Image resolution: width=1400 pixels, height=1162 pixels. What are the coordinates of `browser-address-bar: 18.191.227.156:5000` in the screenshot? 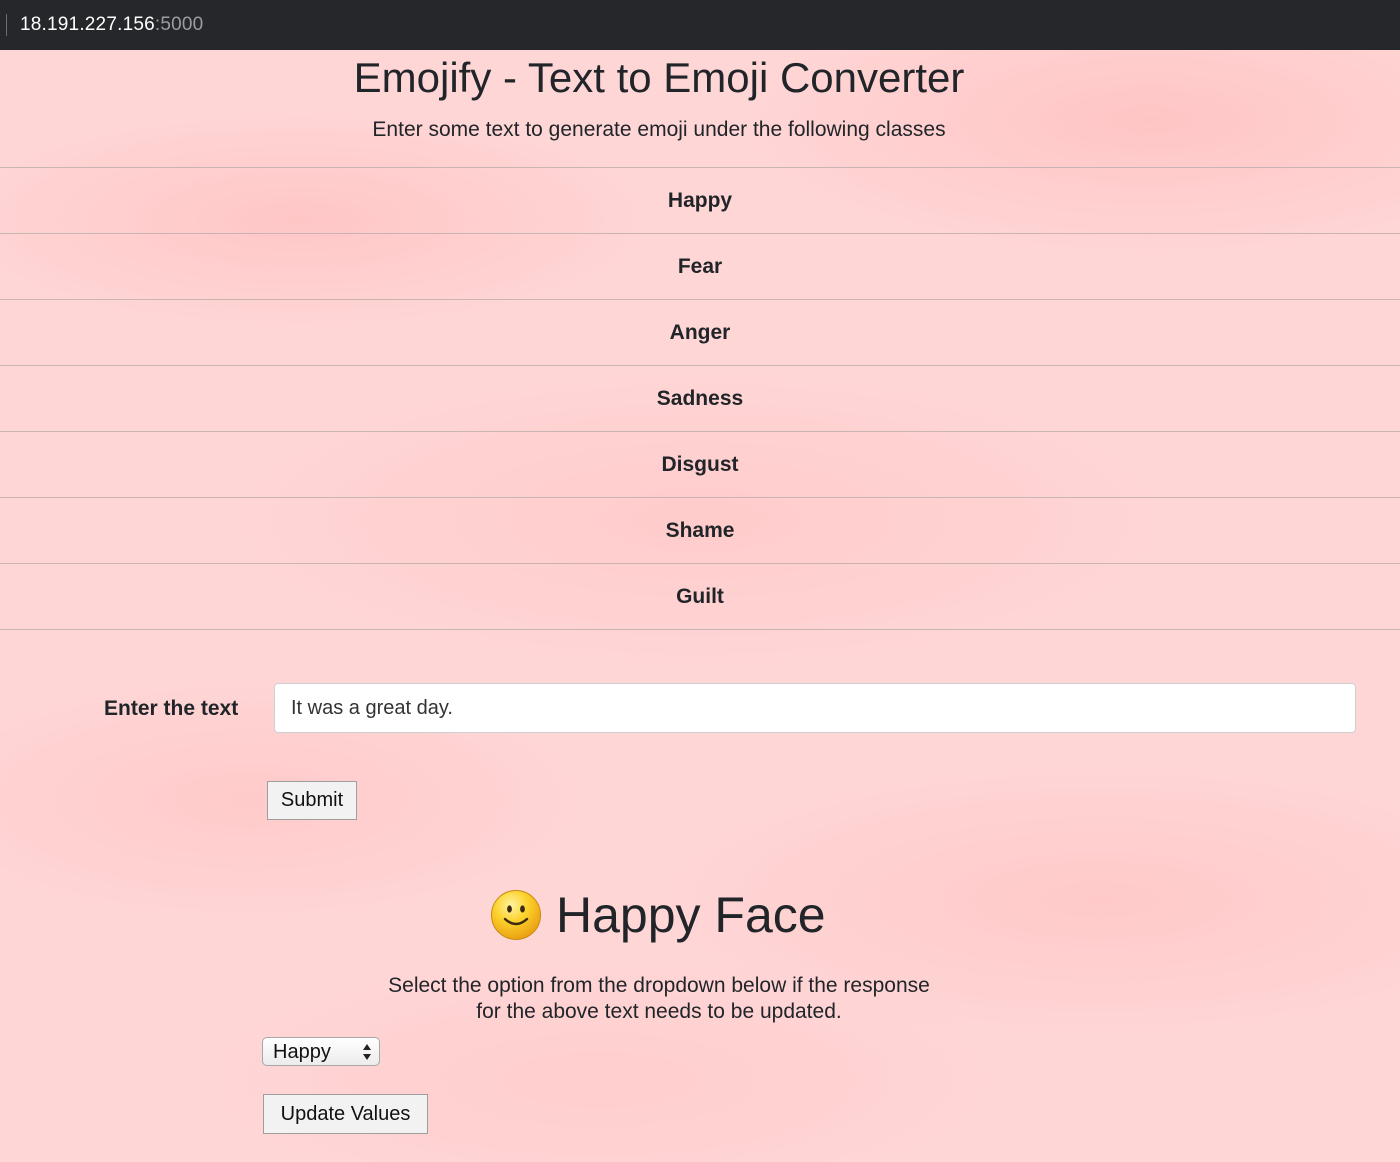 It's located at (700, 25).